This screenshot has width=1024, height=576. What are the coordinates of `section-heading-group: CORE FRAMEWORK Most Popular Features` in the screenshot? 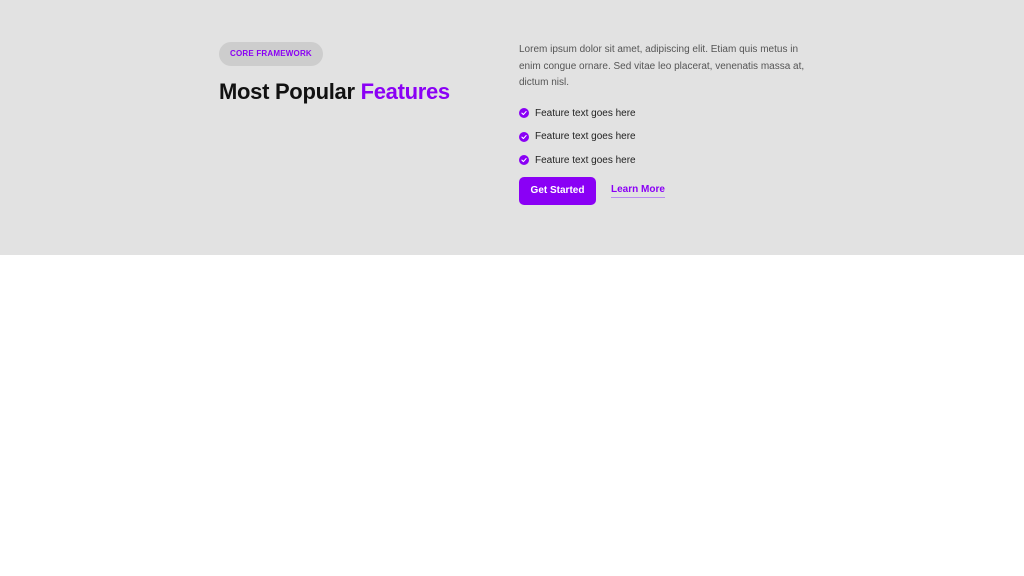 It's located at (359, 73).